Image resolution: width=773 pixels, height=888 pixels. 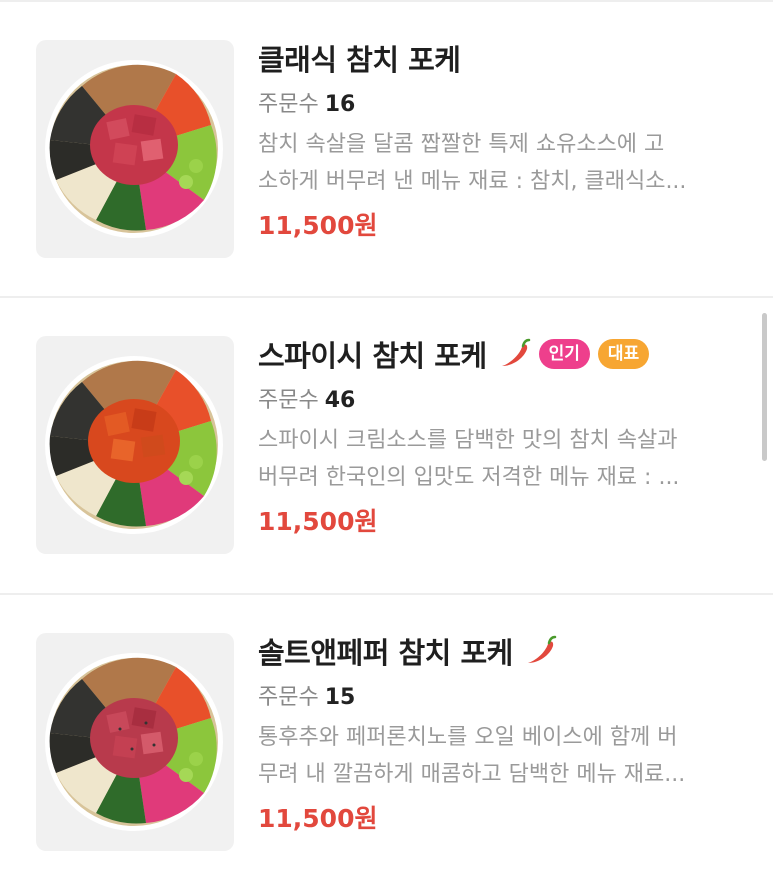 What do you see at coordinates (468, 737) in the screenshot?
I see `description-line: 통후추와 페퍼론치노를 오일 베이스에 함께 버` at bounding box center [468, 737].